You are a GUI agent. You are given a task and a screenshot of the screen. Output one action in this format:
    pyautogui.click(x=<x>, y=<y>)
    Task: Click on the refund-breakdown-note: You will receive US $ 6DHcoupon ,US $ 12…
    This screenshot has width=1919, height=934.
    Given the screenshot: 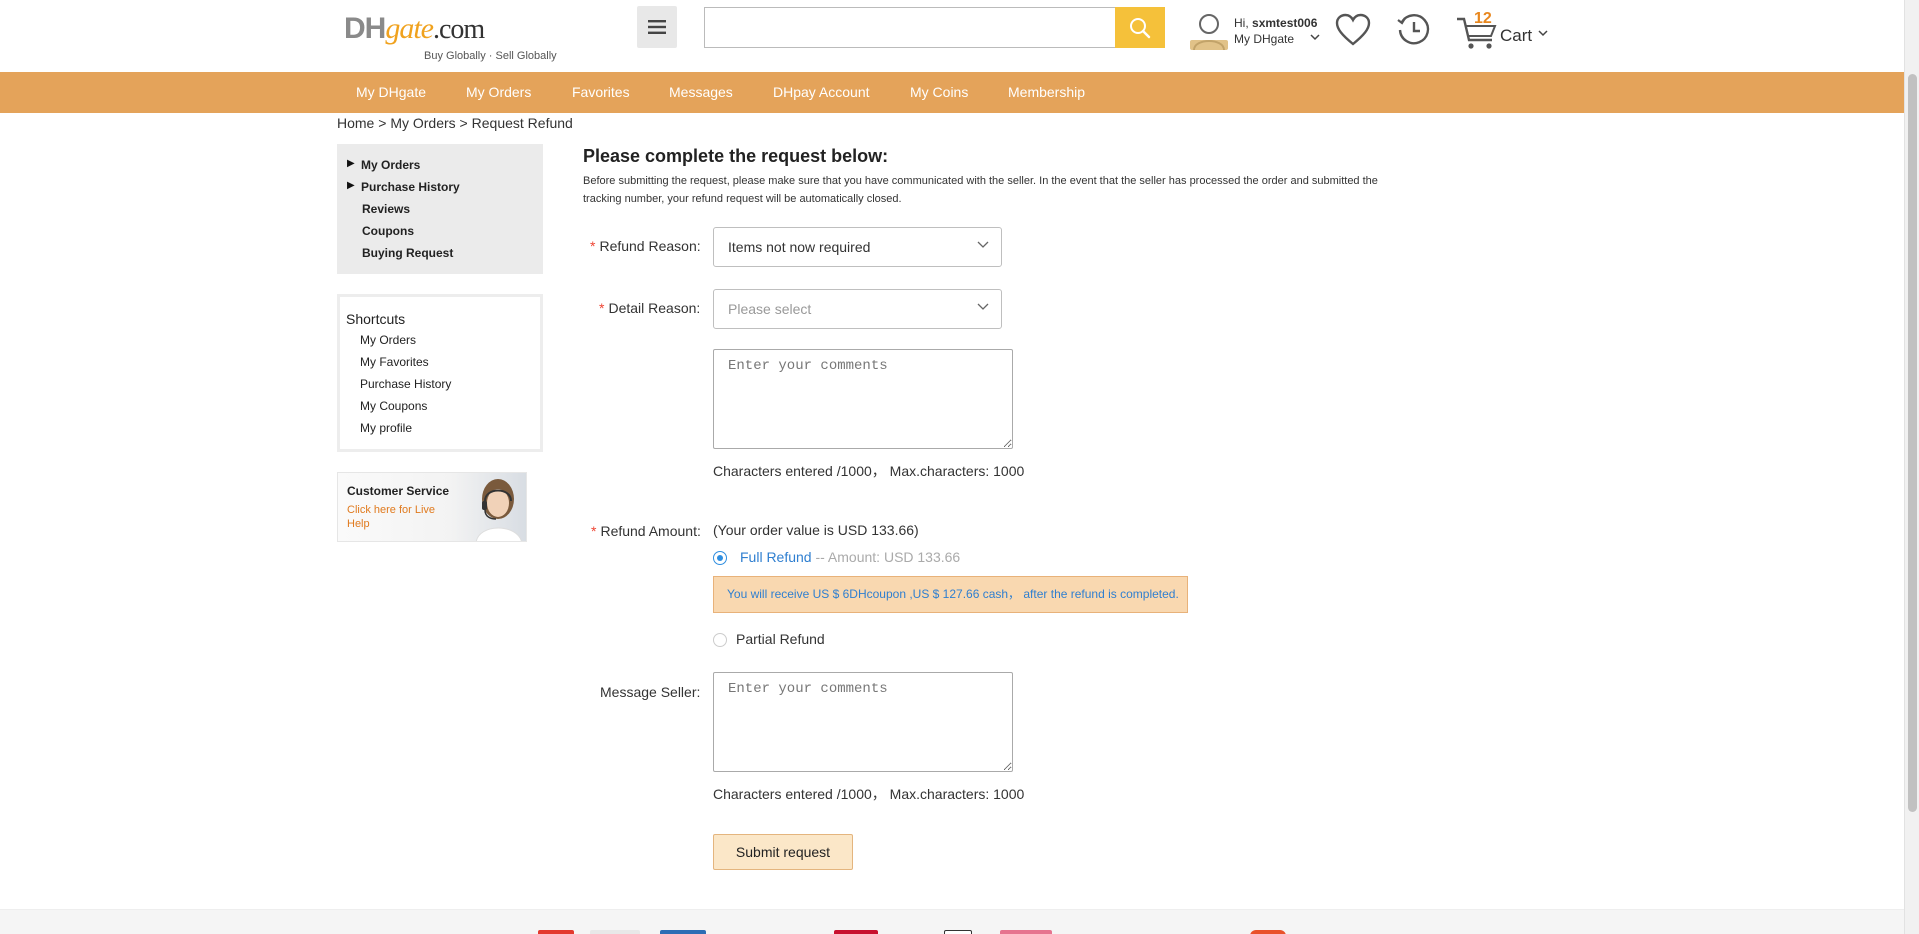 What is the action you would take?
    pyautogui.click(x=950, y=594)
    